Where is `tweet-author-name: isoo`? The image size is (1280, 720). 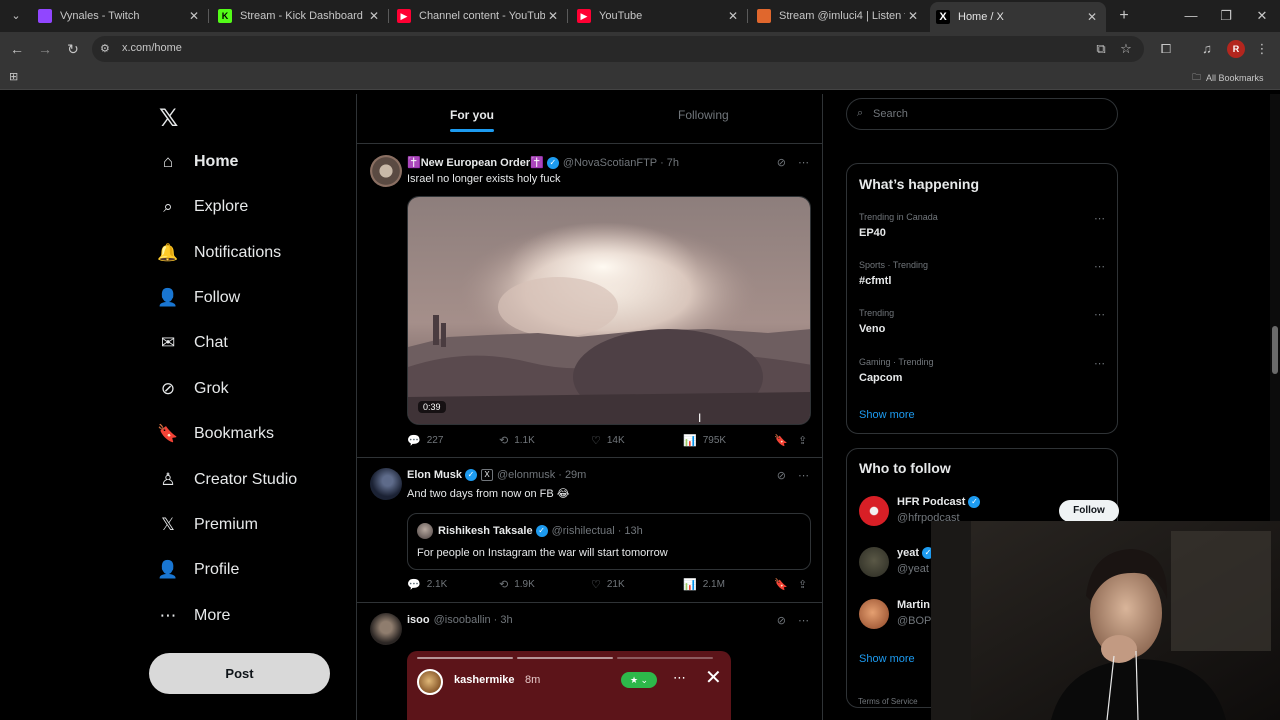
tweet-author-name: isoo is located at coordinates (418, 620).